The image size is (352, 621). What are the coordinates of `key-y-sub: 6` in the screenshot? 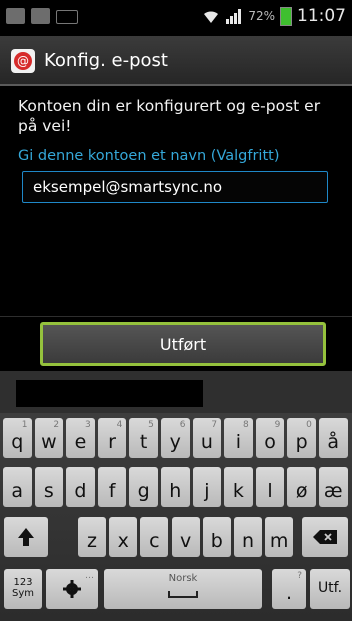 It's located at (182, 425).